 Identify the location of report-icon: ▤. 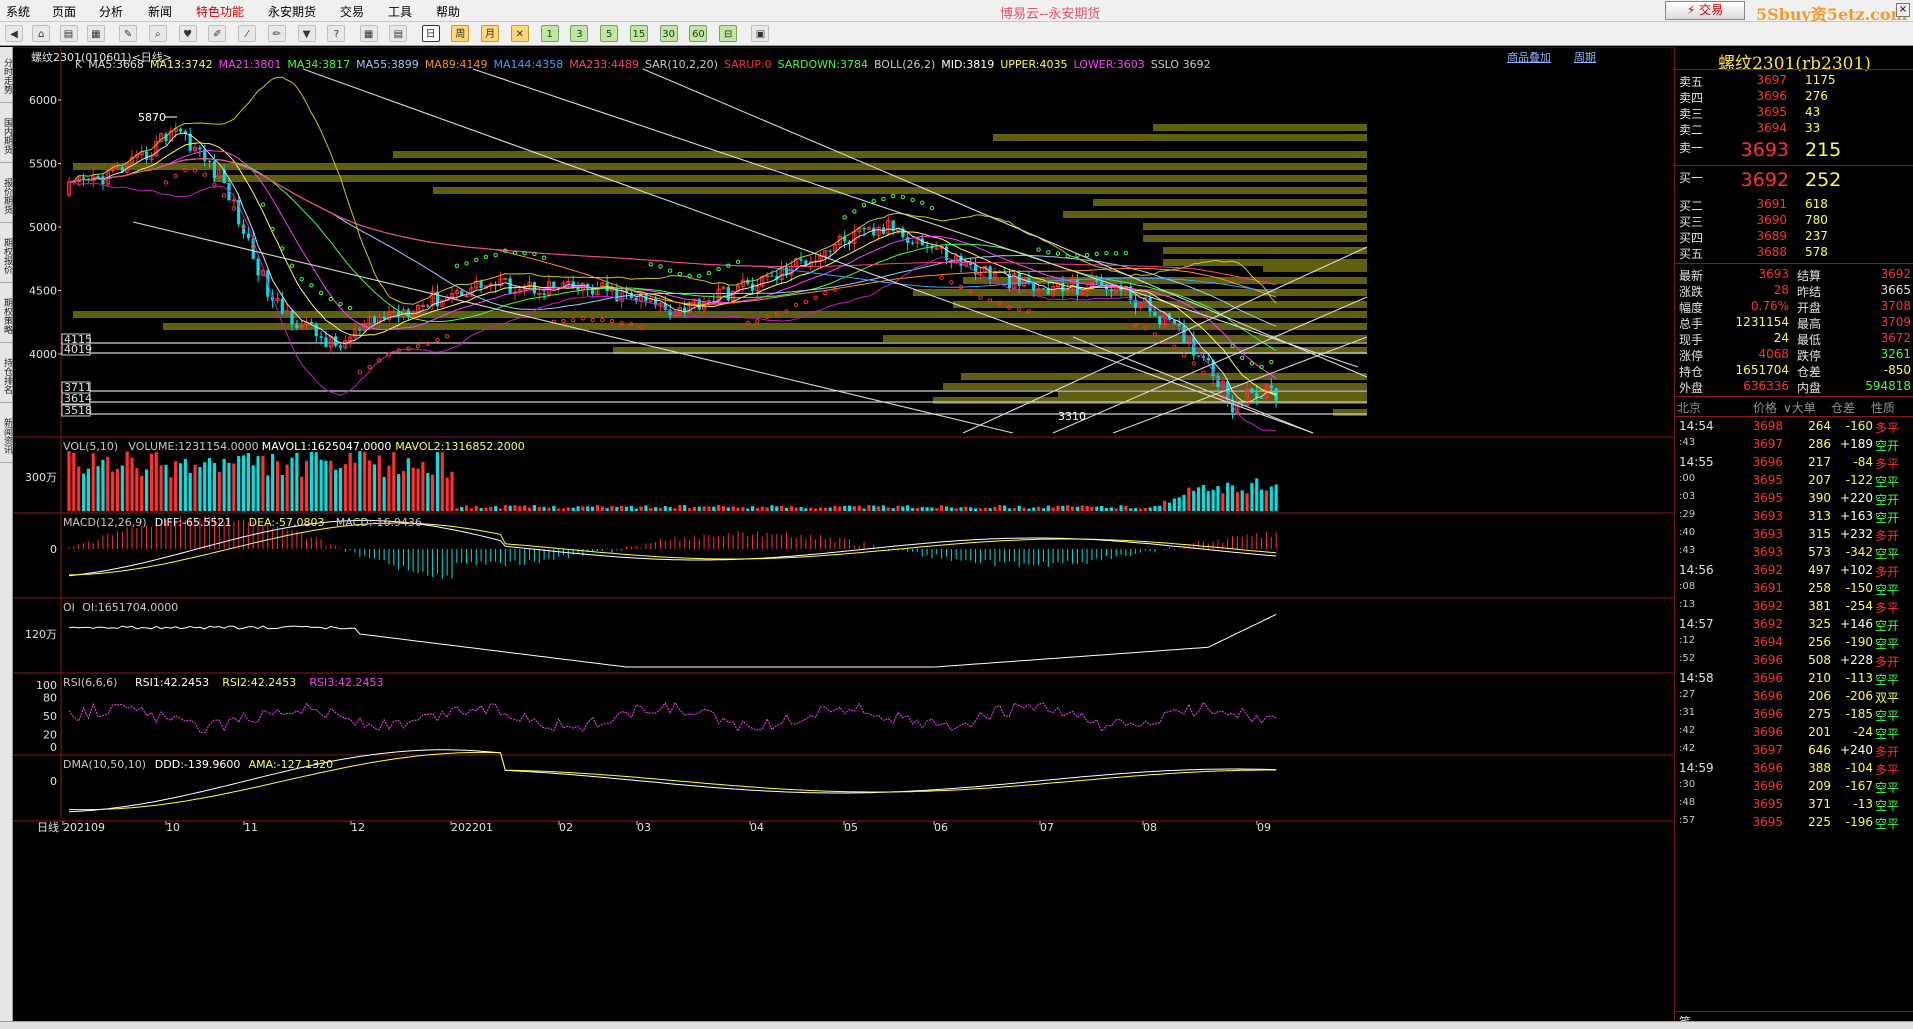
(398, 33).